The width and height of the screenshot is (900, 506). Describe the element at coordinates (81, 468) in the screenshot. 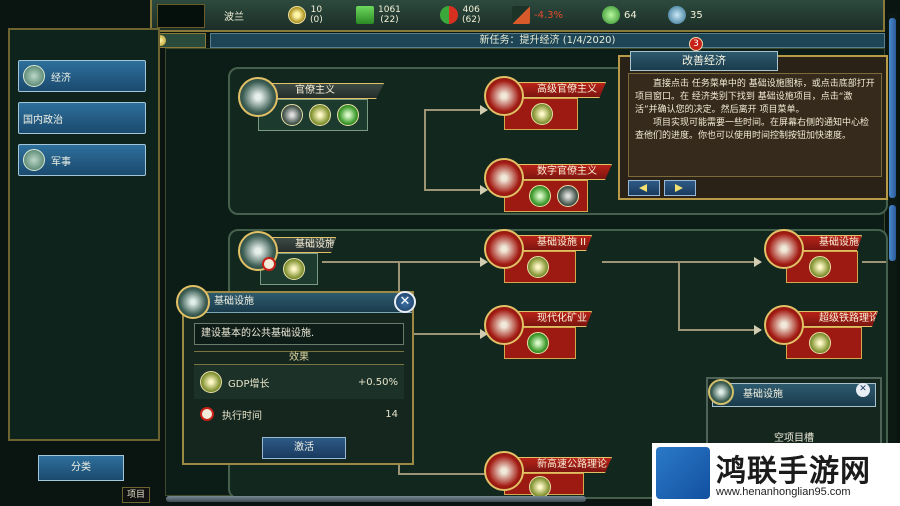

I see `sort-button: 分类` at that location.